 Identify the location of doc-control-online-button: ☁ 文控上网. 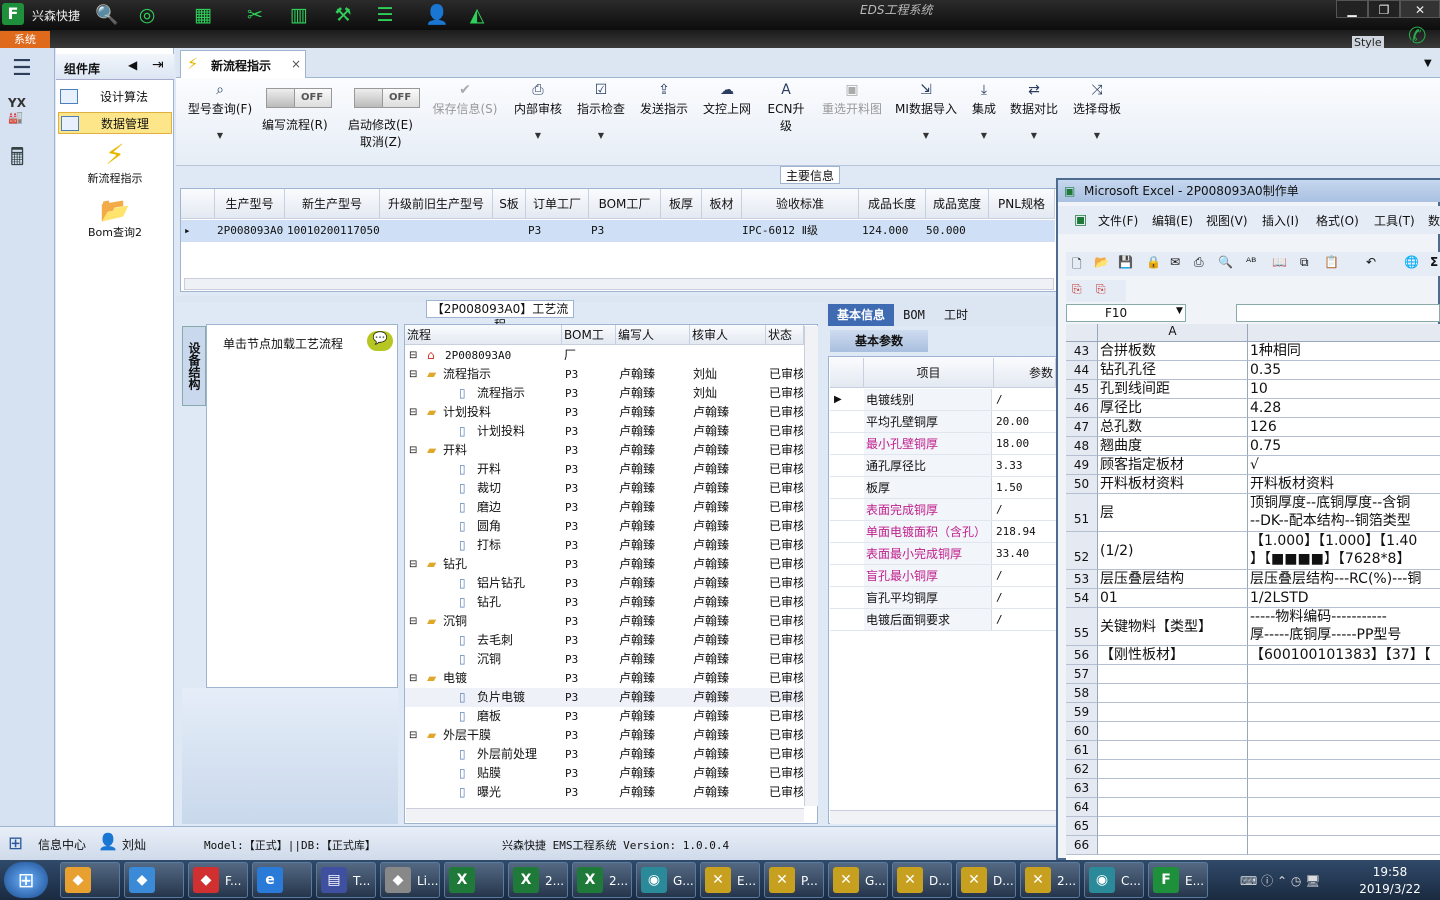
(727, 99).